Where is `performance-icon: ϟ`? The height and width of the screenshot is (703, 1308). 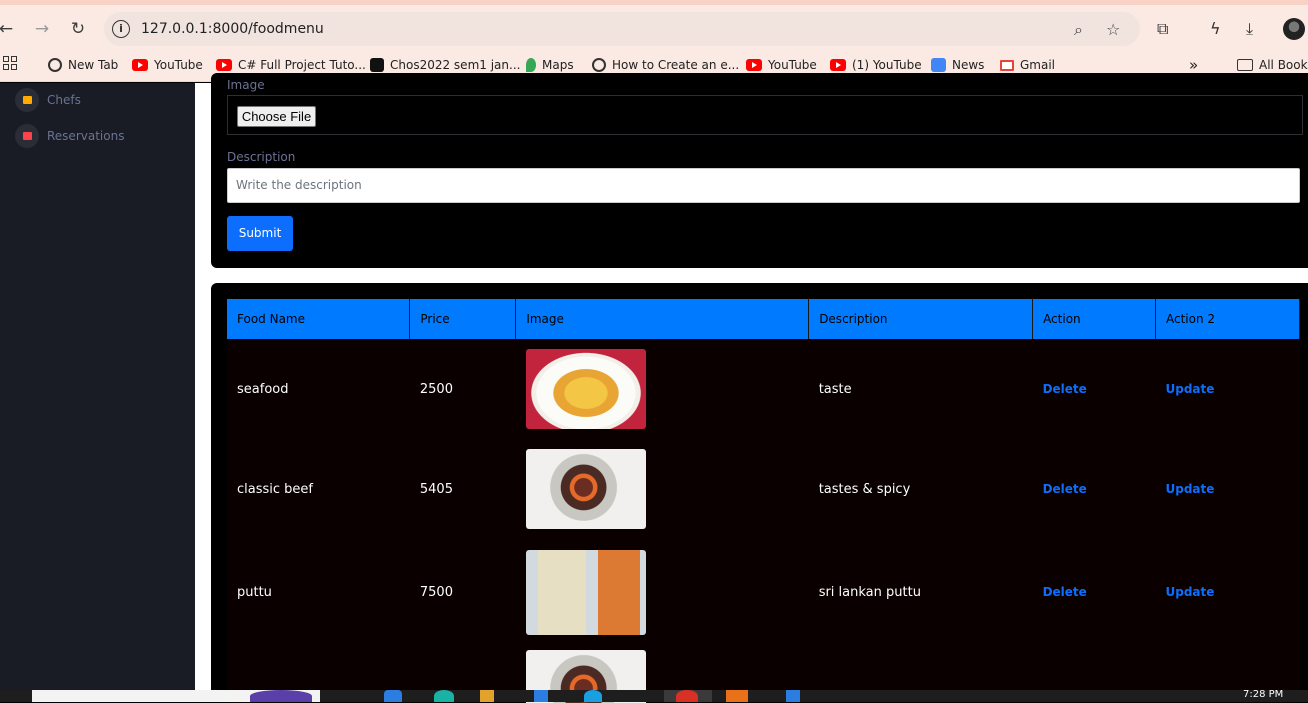
performance-icon: ϟ is located at coordinates (1215, 28).